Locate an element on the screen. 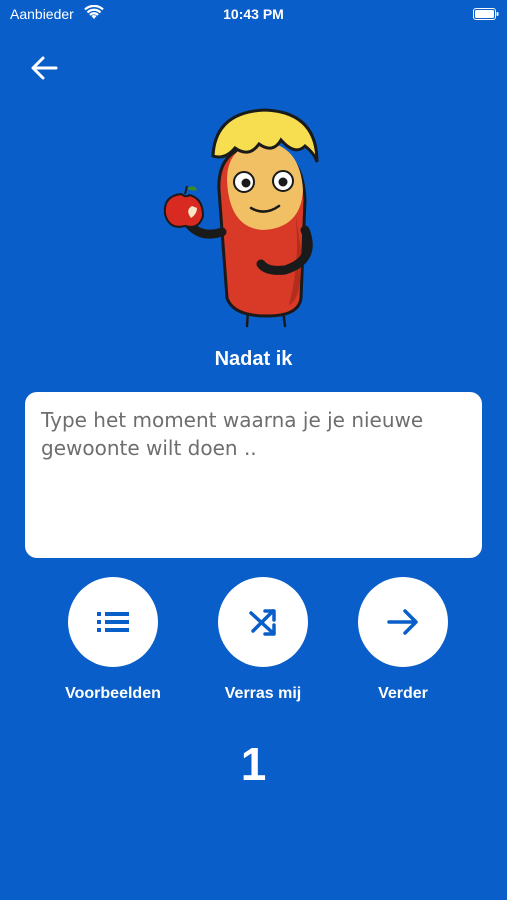 Image resolution: width=507 pixels, height=900 pixels. surprise-action: Verras mij is located at coordinates (263, 640).